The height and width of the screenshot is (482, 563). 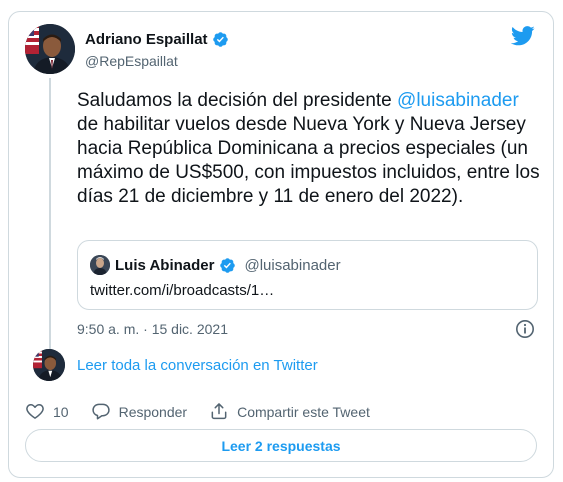 I want to click on quoted-author-handle: @luisabinader, so click(x=292, y=265).